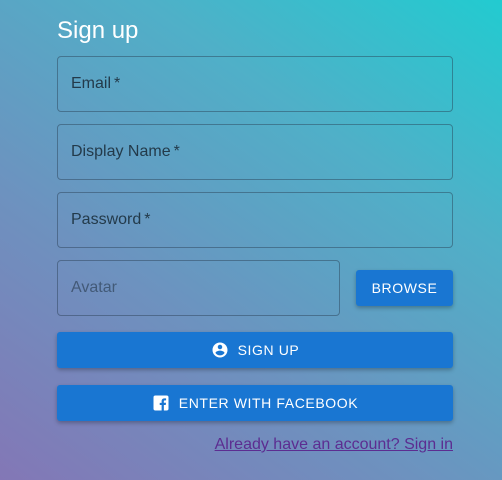 Image resolution: width=502 pixels, height=480 pixels. Describe the element at coordinates (220, 350) in the screenshot. I see `account-circle-icon` at that location.